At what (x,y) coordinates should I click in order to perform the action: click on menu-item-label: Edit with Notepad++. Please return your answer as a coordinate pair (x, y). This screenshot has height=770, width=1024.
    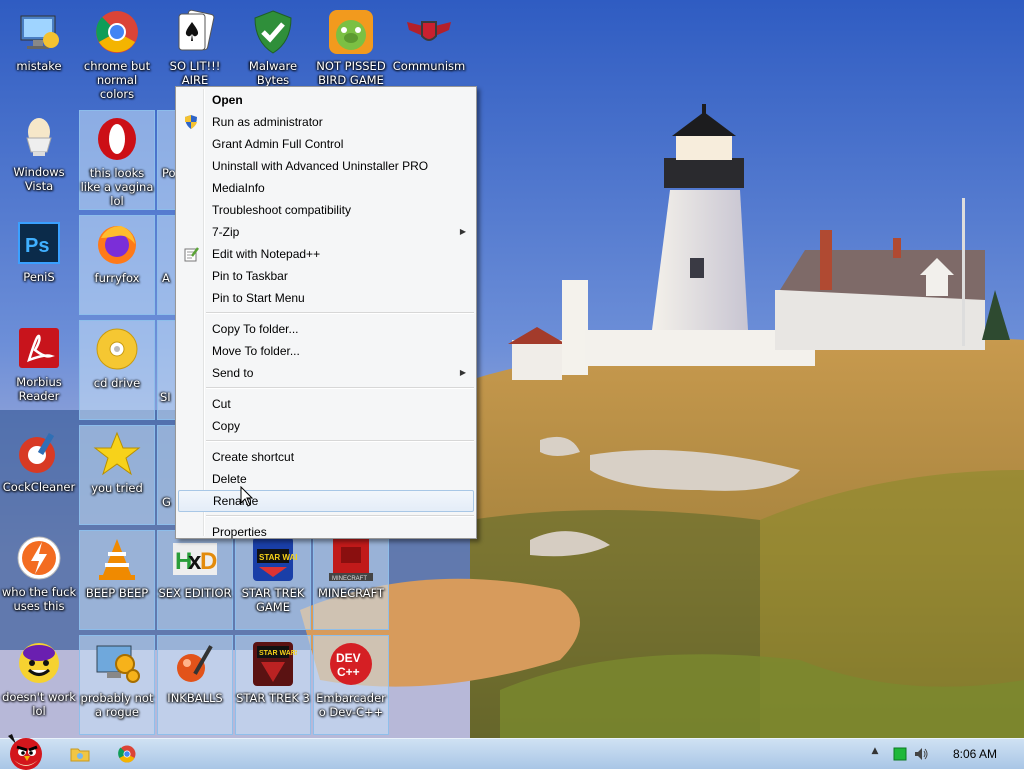
    Looking at the image, I should click on (266, 254).